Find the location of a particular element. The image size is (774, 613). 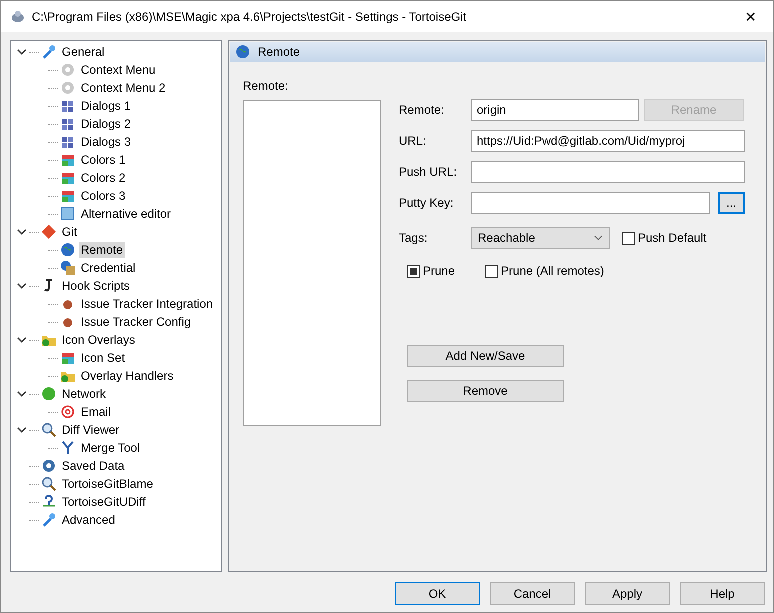

tree-item: Icon Overlays is located at coordinates (99, 340).